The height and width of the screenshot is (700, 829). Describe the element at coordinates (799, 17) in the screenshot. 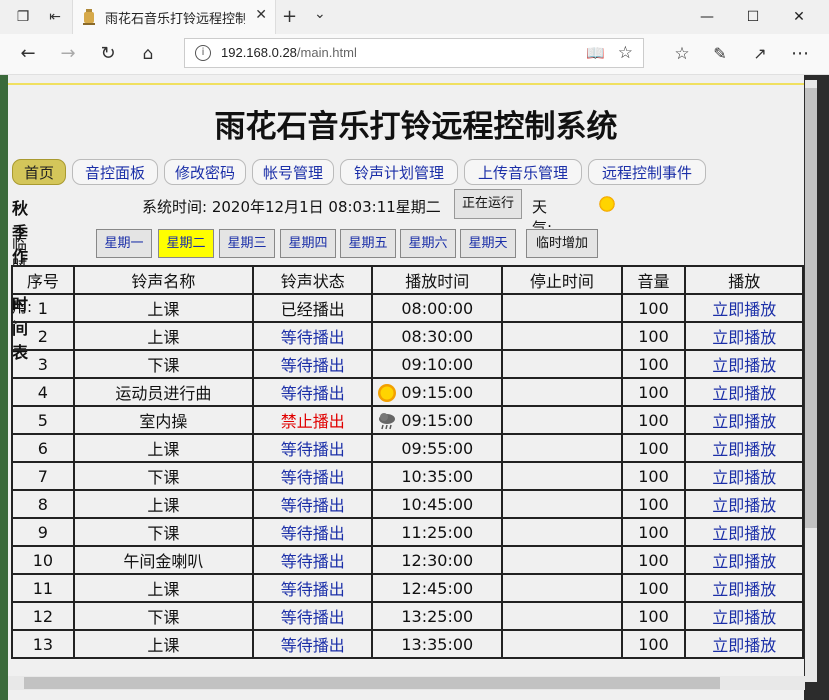

I see `close-window-icon: ✕` at that location.